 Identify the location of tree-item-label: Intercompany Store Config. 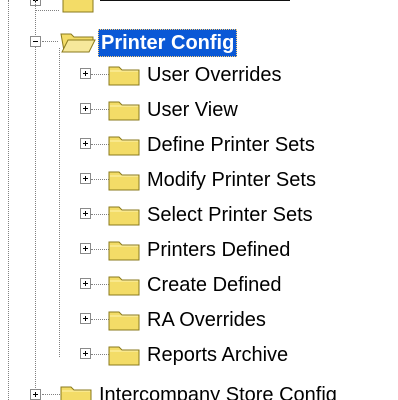
(218, 390).